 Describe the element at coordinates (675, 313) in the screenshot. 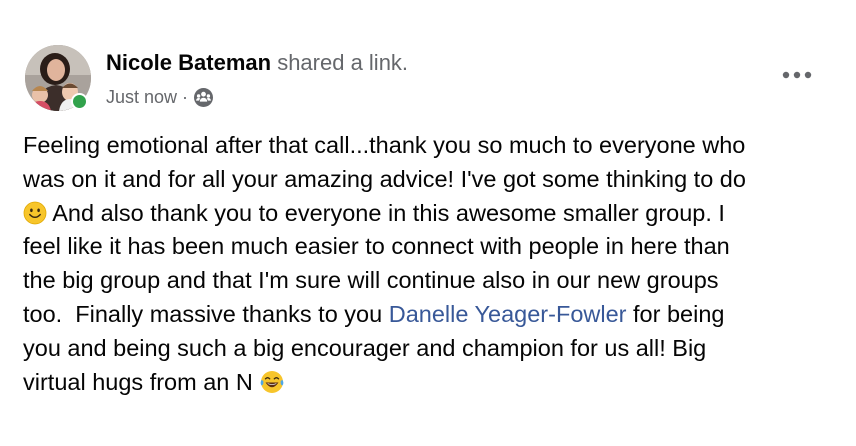

I see `post-text-segment: for being` at that location.